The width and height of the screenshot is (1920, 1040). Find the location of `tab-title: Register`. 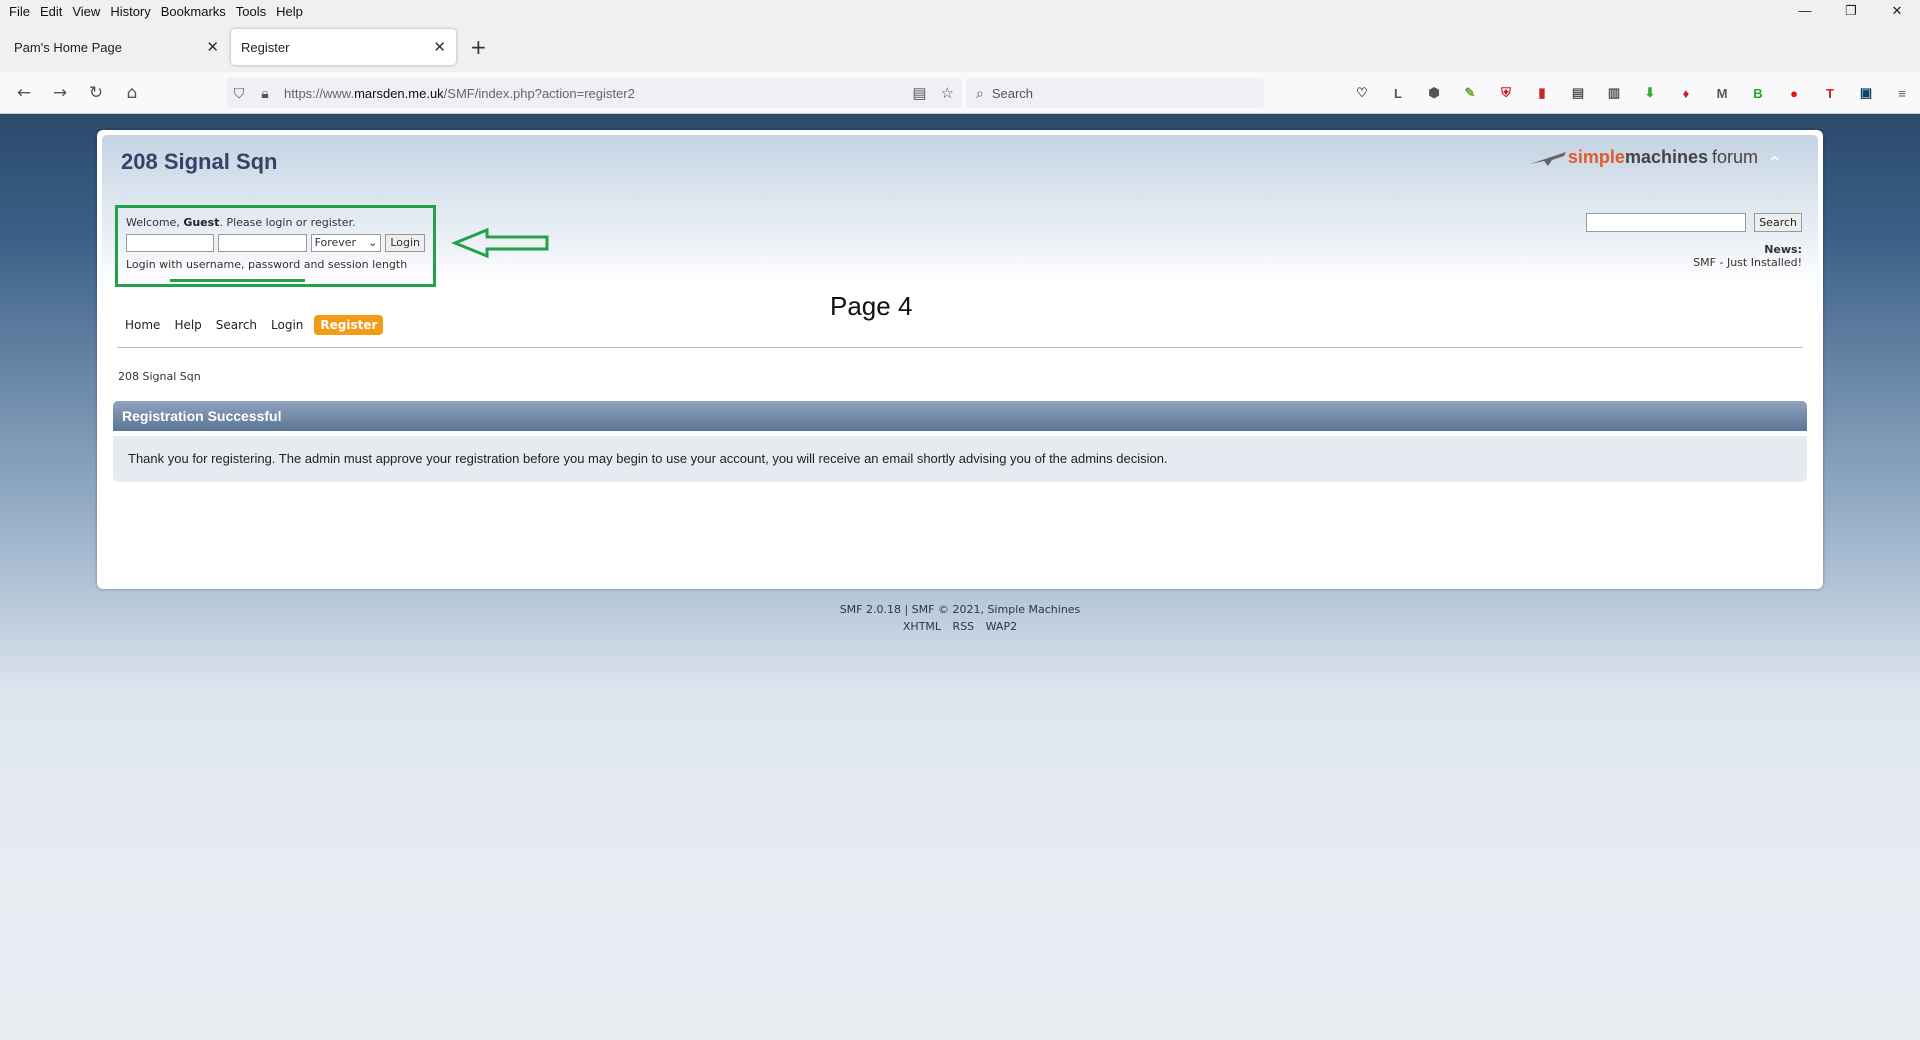

tab-title: Register is located at coordinates (265, 47).